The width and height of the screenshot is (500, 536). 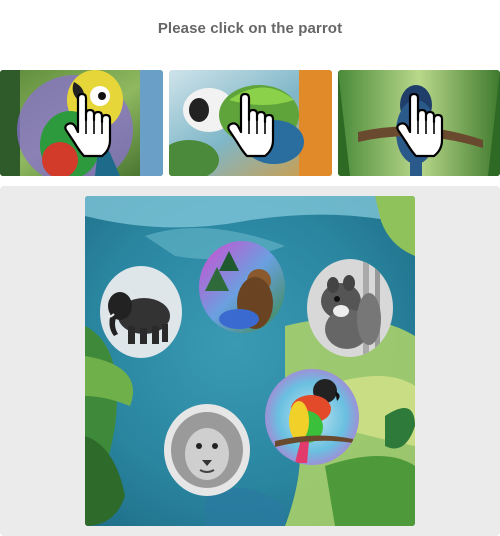 I want to click on instruction-text: Please click on the parrot, so click(x=250, y=28).